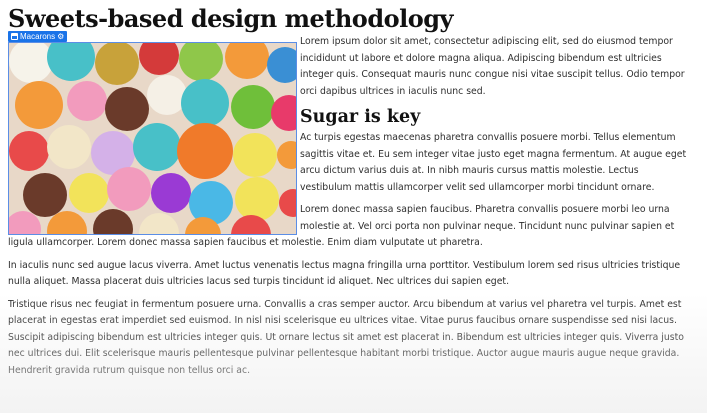 This screenshot has height=413, width=707. I want to click on gear-icon: ⚙, so click(60, 36).